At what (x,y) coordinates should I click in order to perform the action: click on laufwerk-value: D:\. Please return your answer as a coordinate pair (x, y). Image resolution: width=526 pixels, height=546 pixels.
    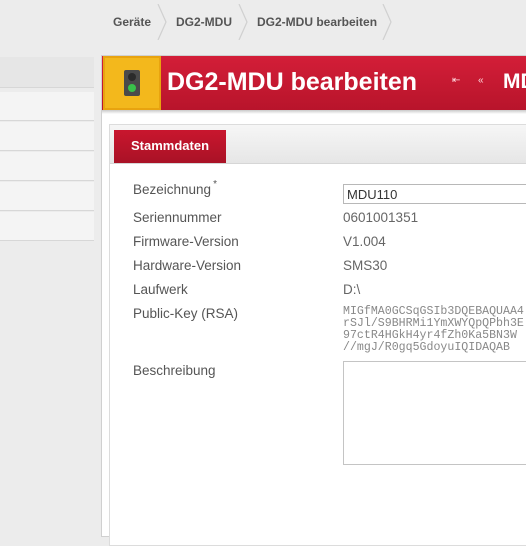
    Looking at the image, I should click on (352, 289).